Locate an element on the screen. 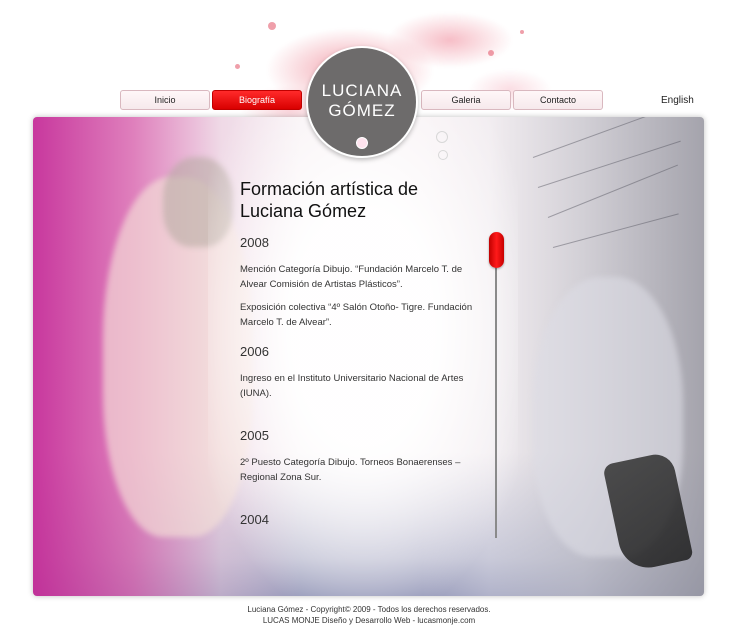 This screenshot has height=630, width=738. scrollbar-thumb is located at coordinates (496, 250).